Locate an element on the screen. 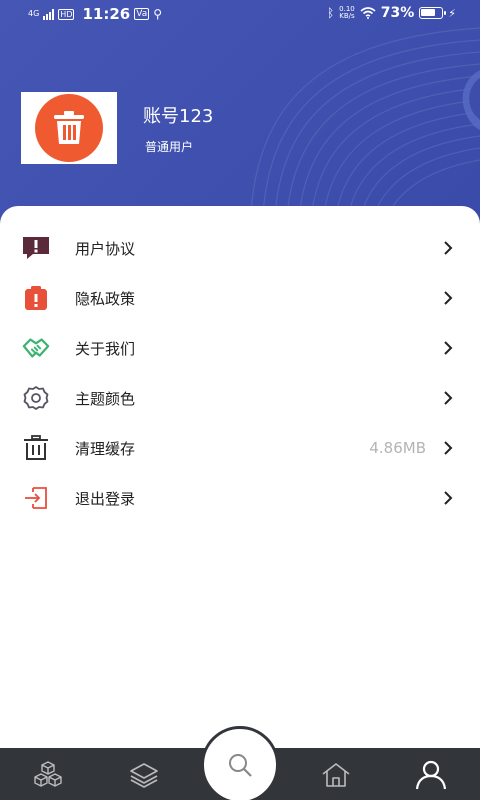  layers-icon is located at coordinates (144, 775).